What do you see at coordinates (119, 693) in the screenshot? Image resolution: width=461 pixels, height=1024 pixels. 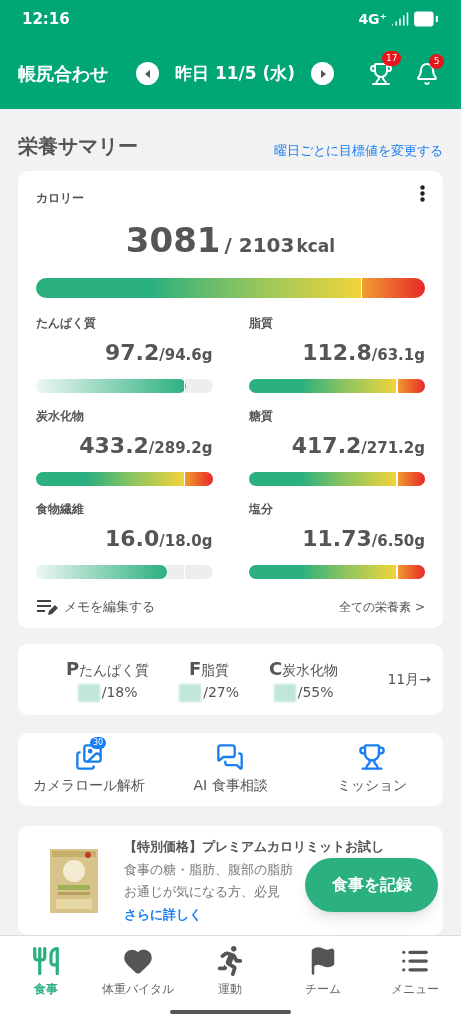 I see `pfc-ratio: /18%` at bounding box center [119, 693].